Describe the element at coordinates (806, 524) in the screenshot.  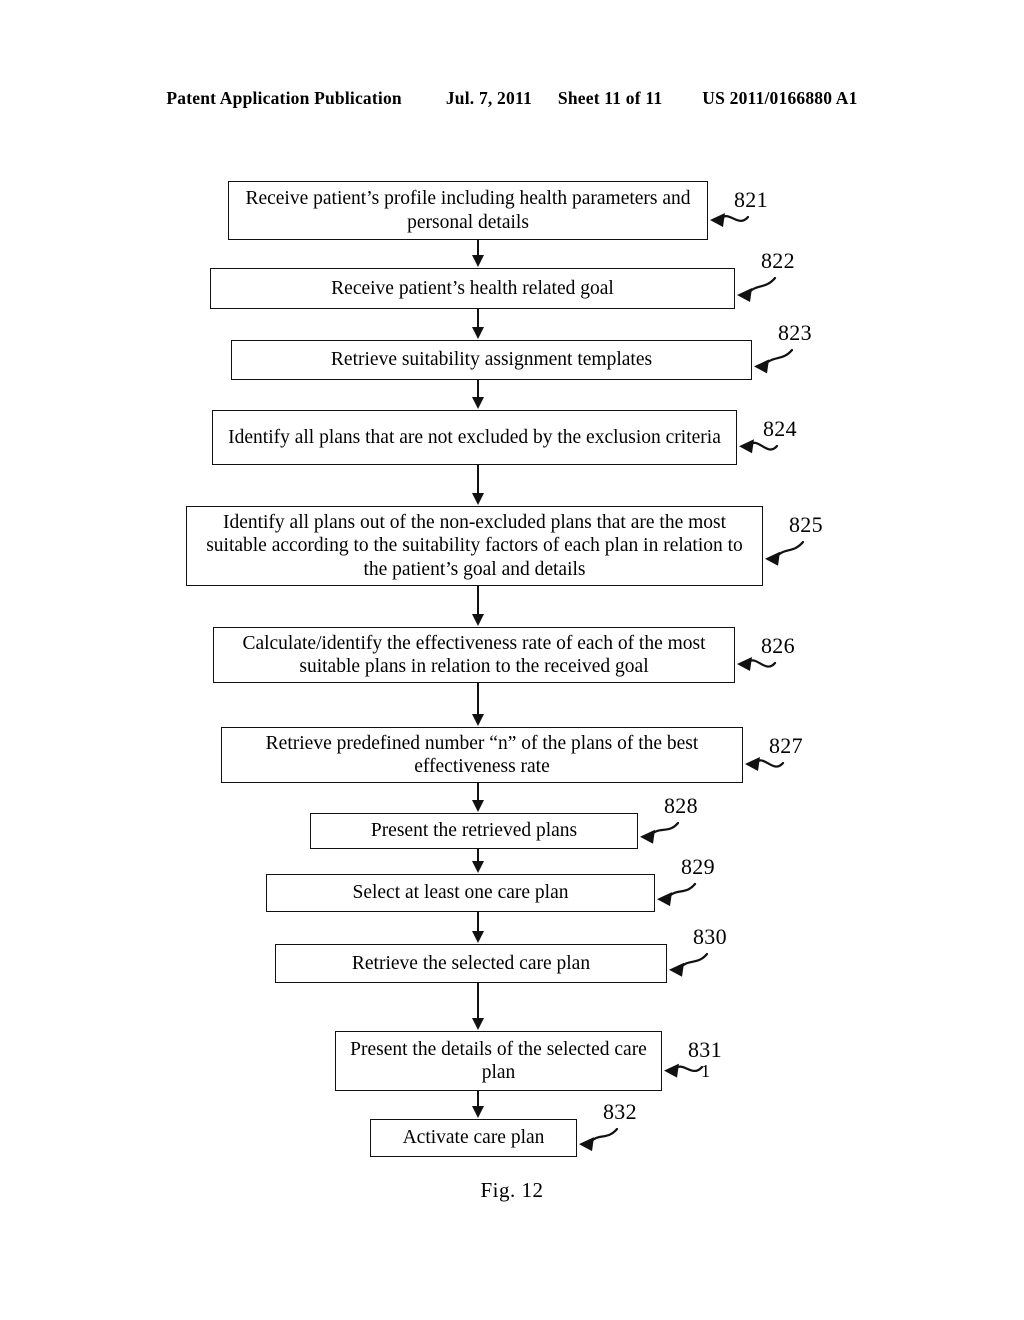
I see `reference-numeral-825: 825` at that location.